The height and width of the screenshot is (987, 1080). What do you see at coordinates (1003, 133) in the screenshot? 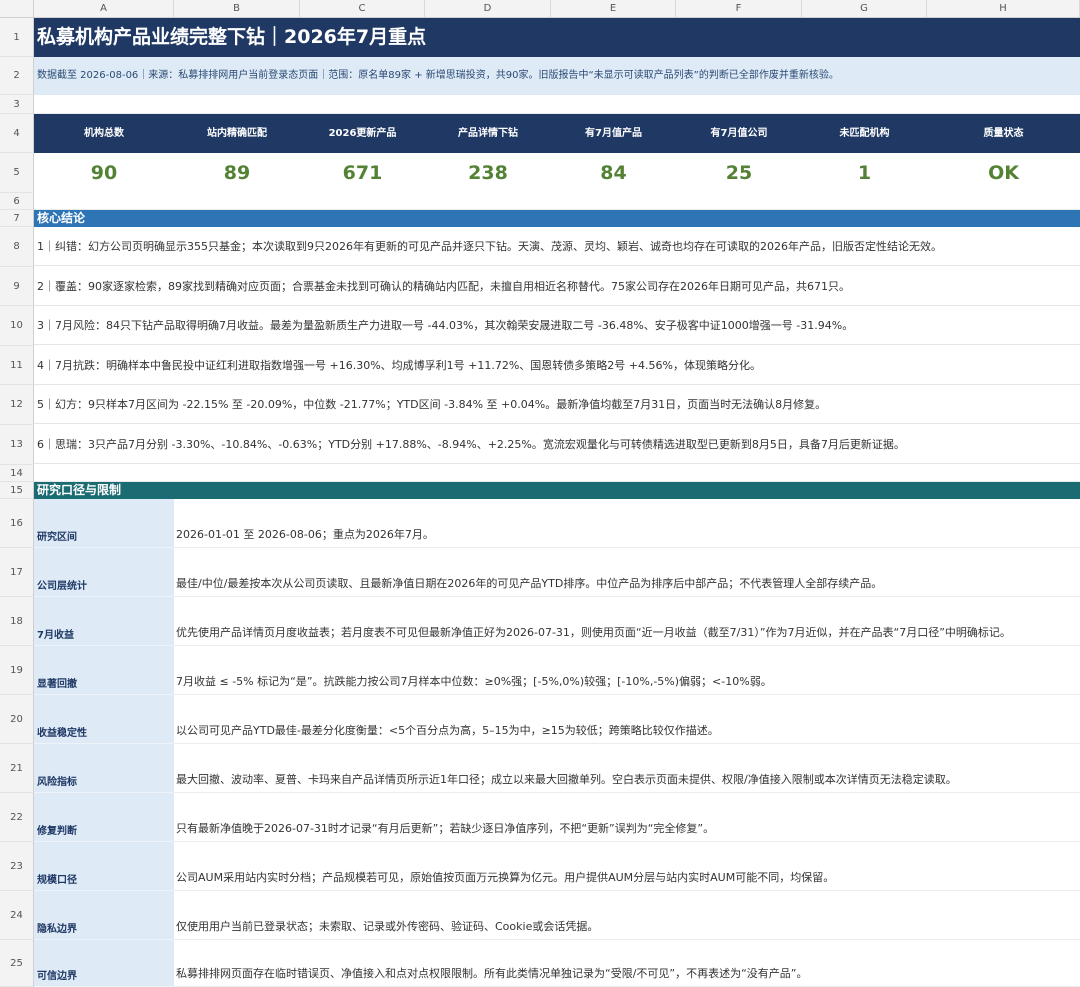
I see `kpi-label-quality-status: 质量状态` at bounding box center [1003, 133].